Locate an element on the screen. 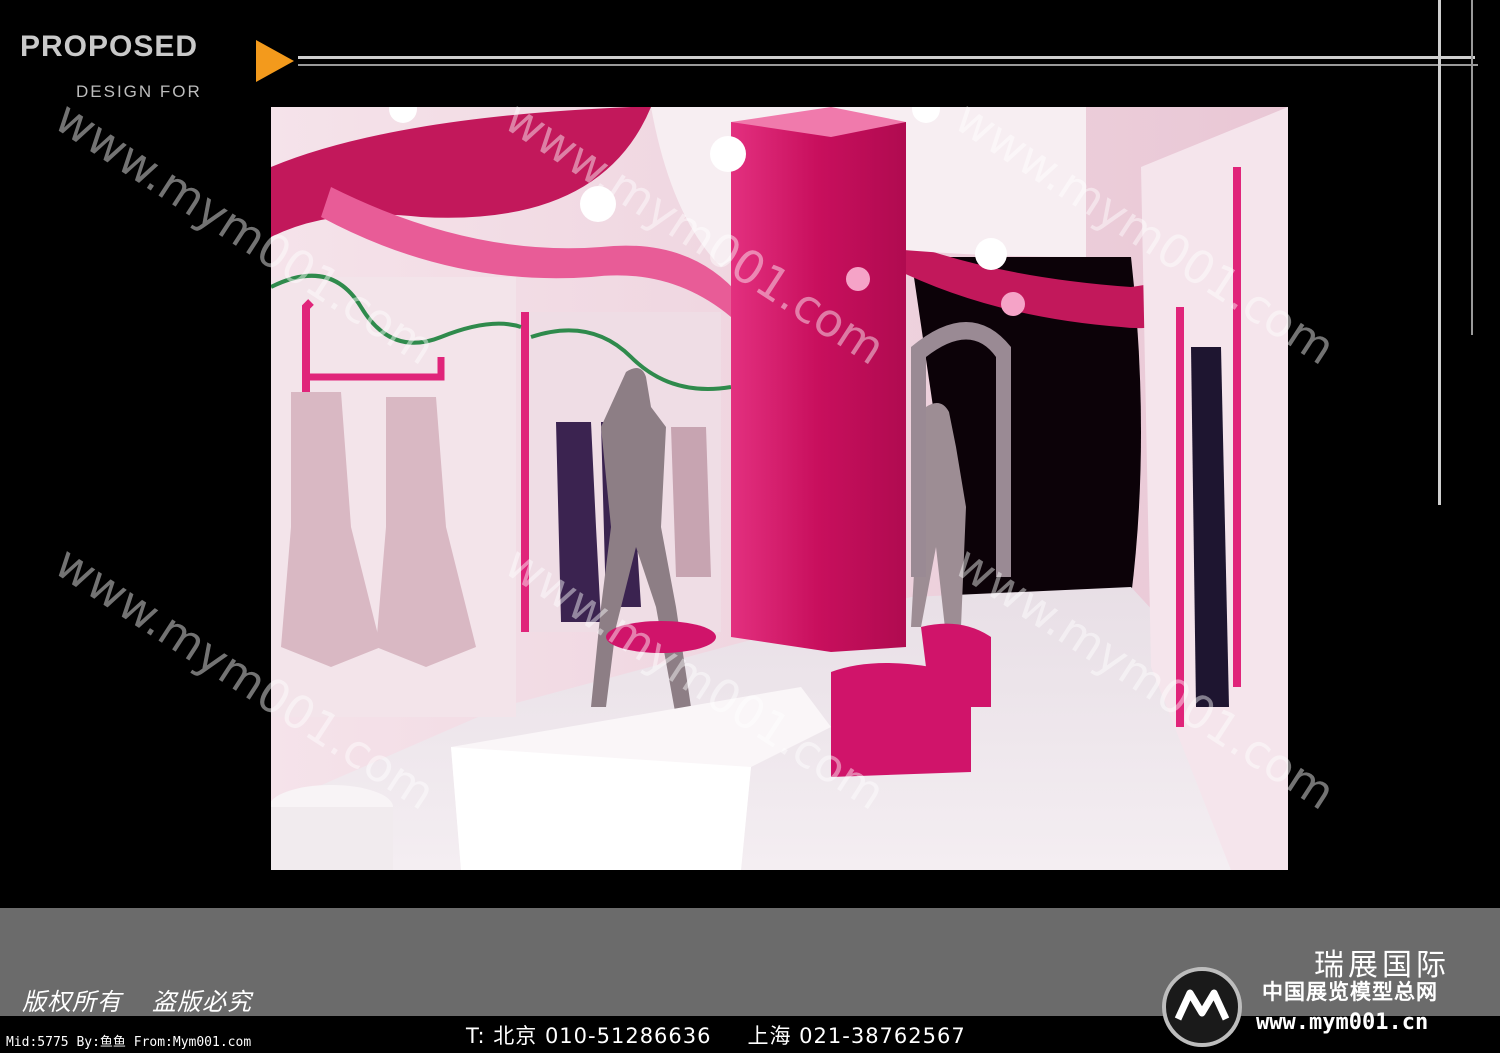 This screenshot has height=1053, width=1500. page-subtitle: DESIGN FOR is located at coordinates (139, 91).